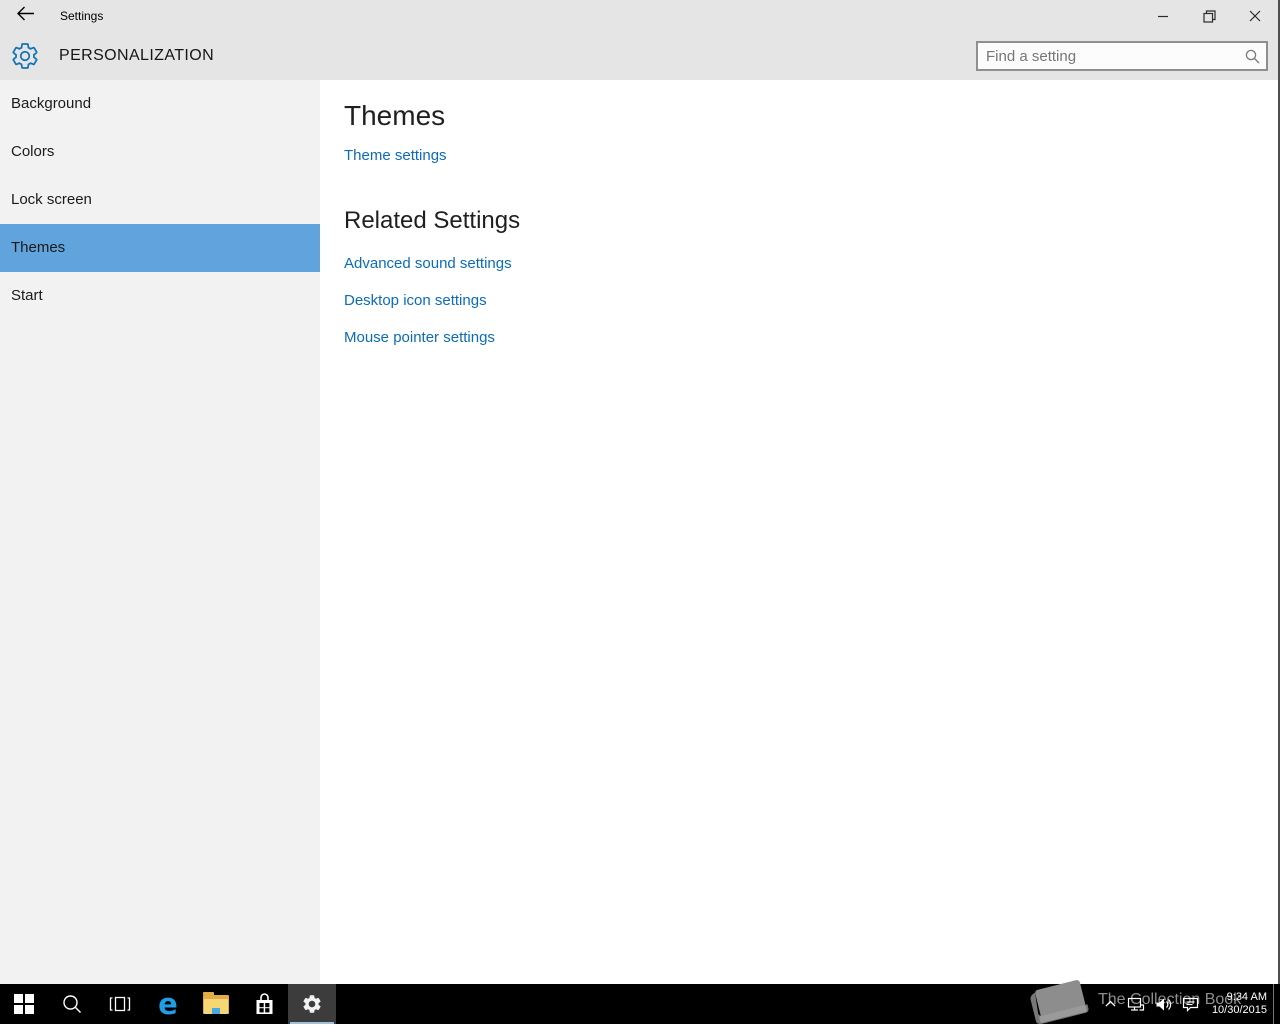  Describe the element at coordinates (415, 300) in the screenshot. I see `desktop-icon-settings-link: Desktop icon settings` at that location.